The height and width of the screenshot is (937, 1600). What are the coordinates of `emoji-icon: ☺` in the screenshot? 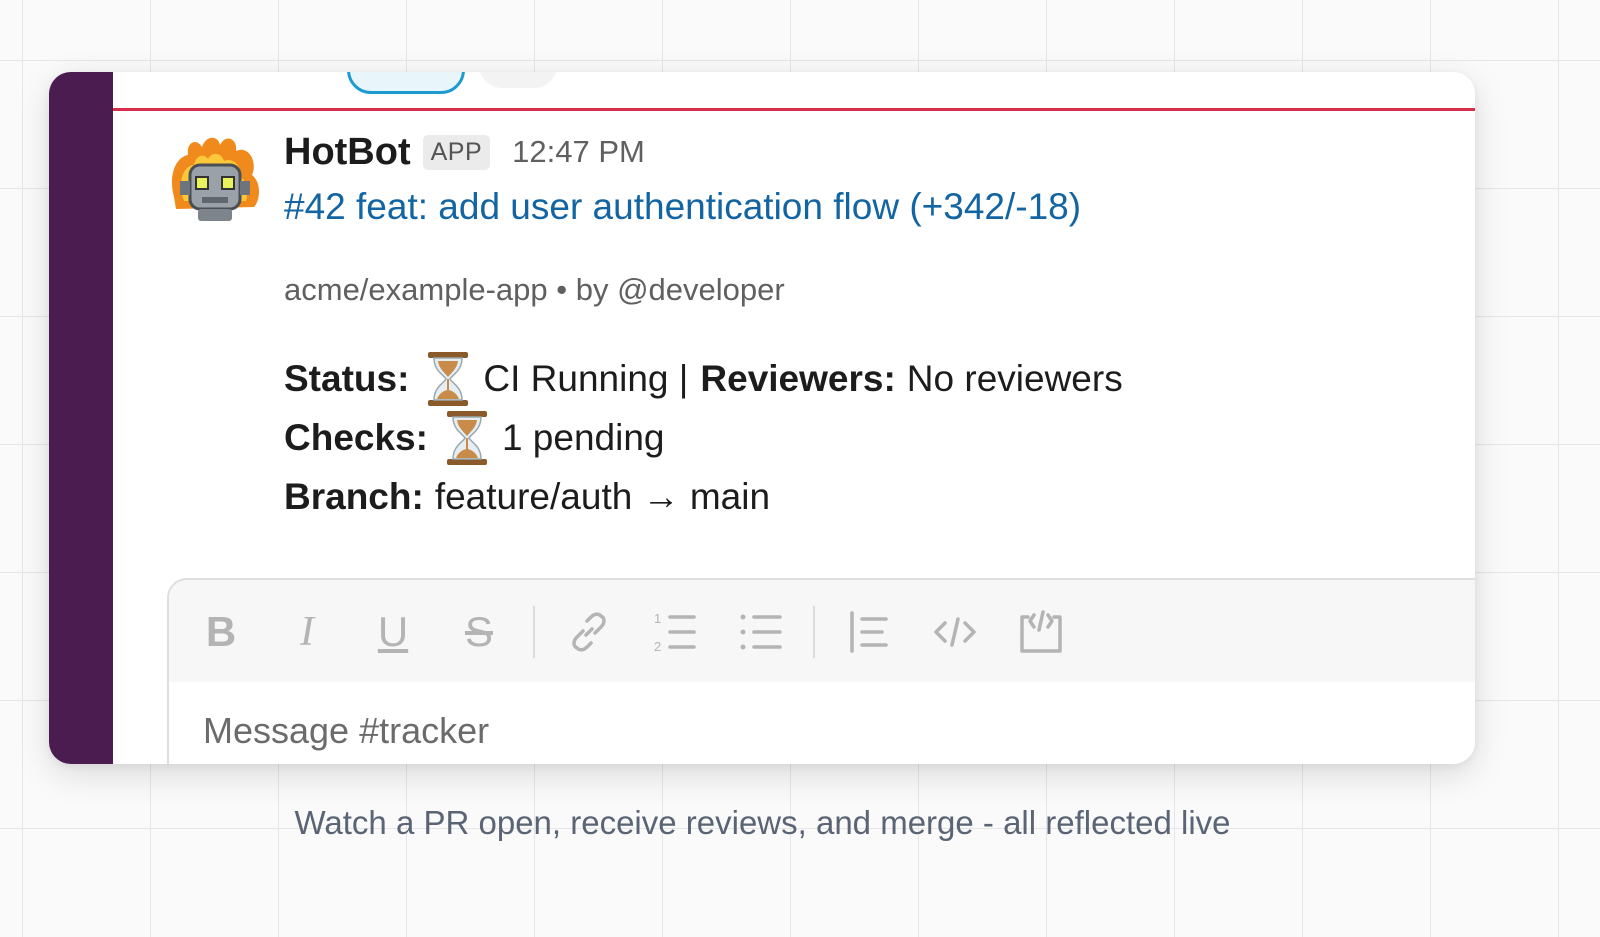 It's located at (516, 74).